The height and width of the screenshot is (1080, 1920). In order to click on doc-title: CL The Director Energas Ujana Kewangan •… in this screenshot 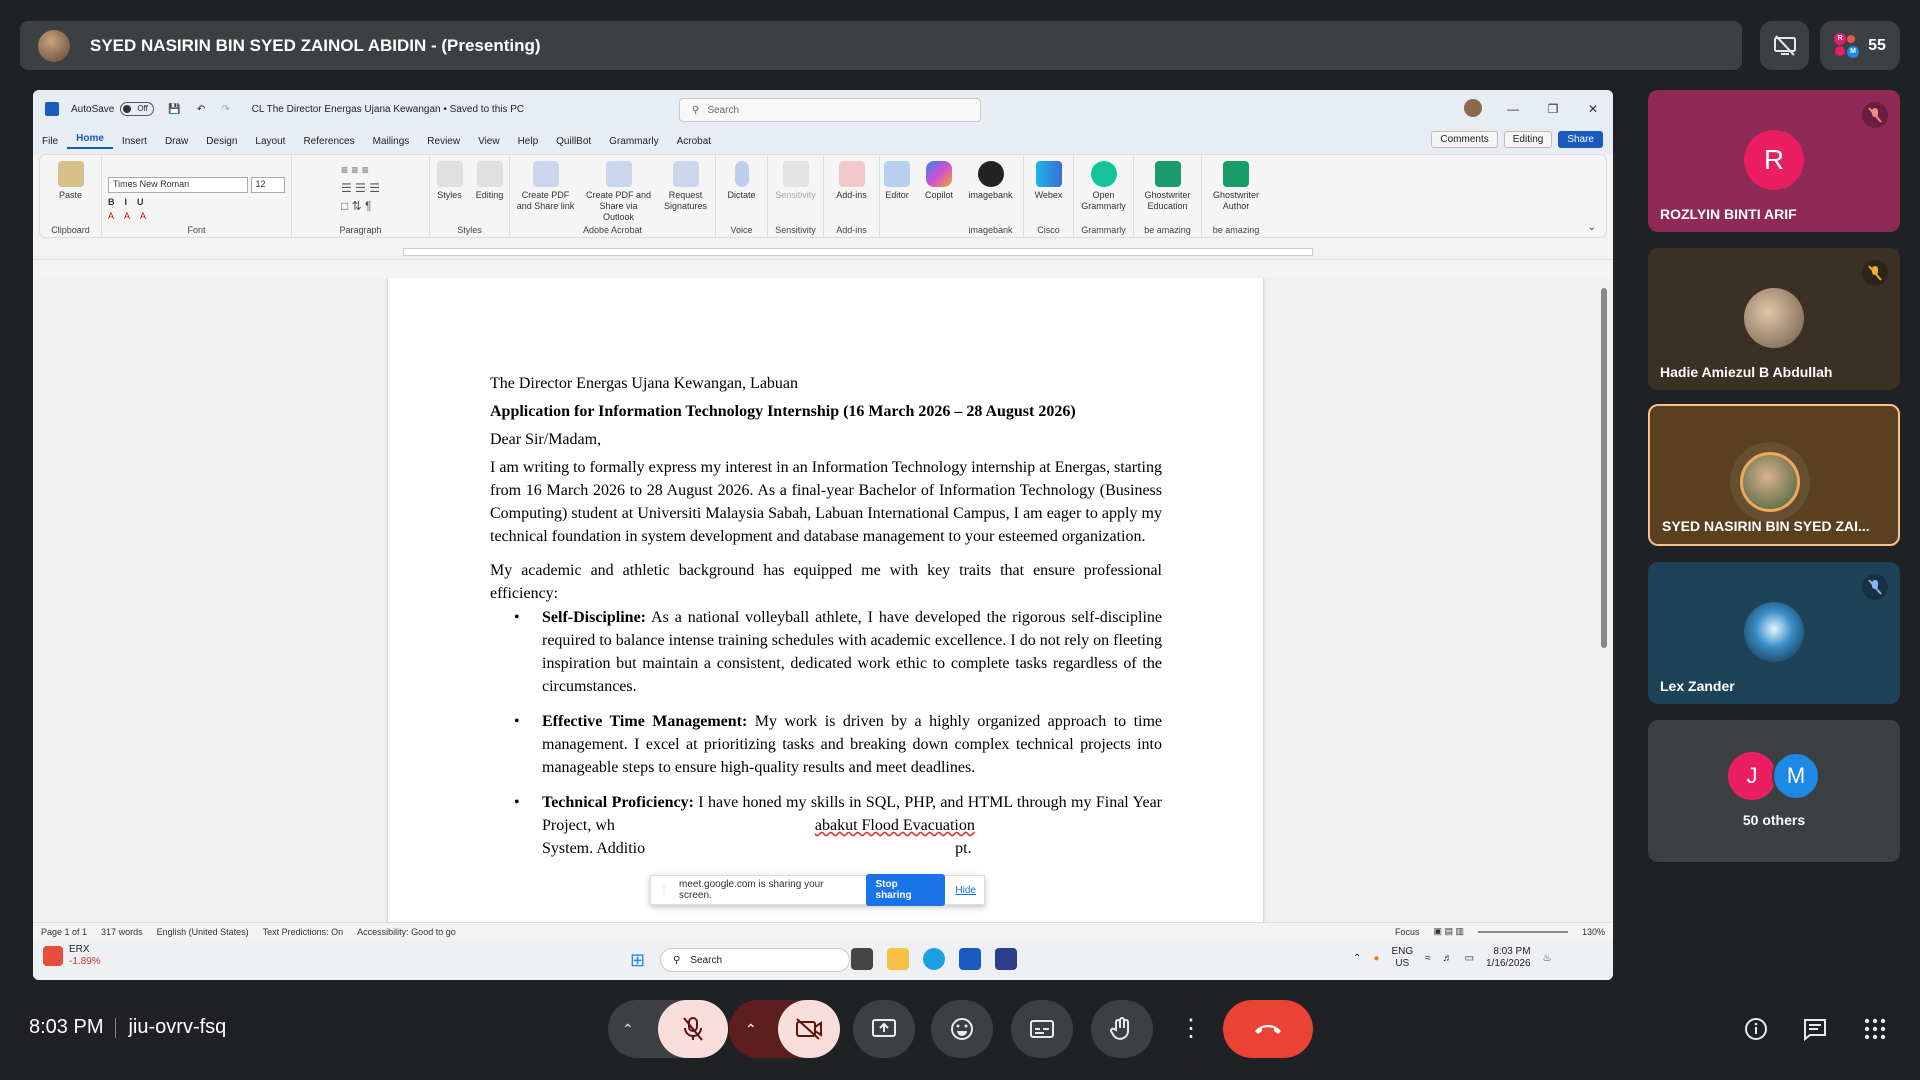, I will do `click(388, 109)`.